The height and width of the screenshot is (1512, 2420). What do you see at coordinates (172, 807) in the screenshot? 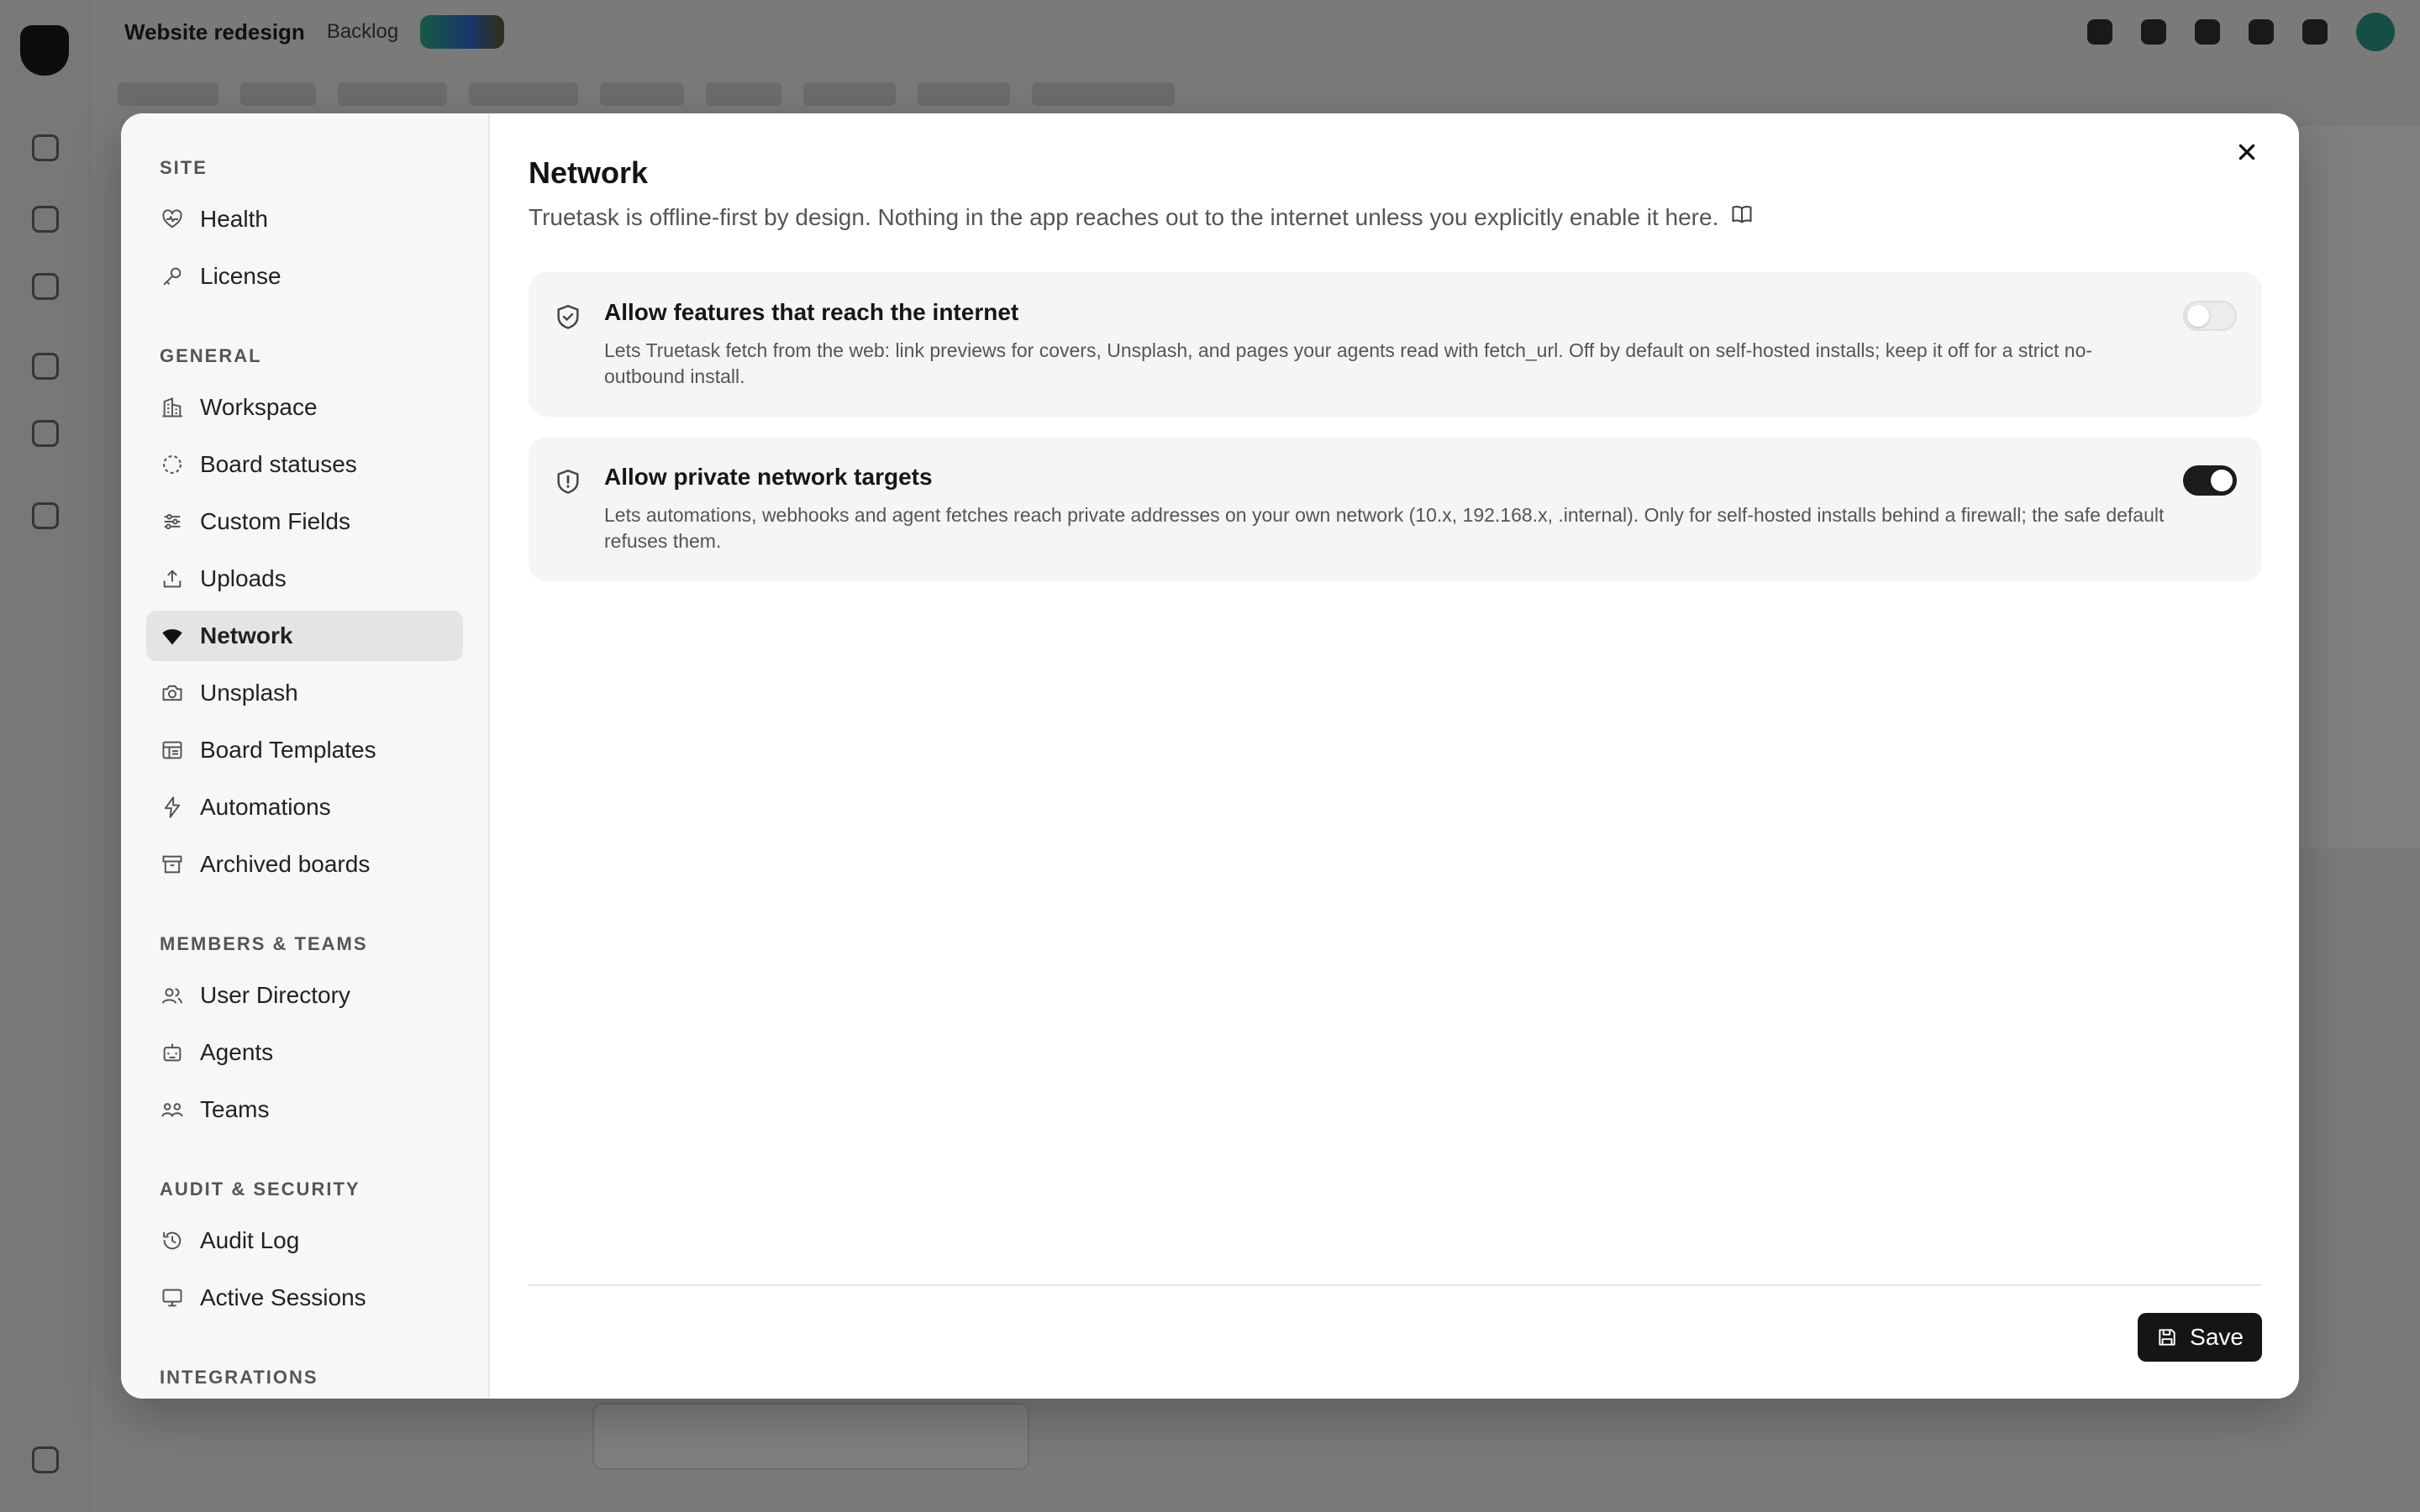
I see `lightning-icon` at bounding box center [172, 807].